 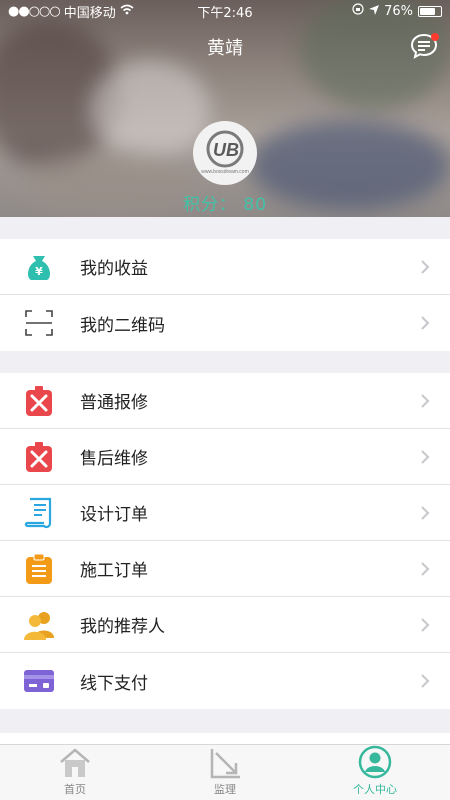 What do you see at coordinates (398, 11) in the screenshot?
I see `battery-percent: 76%` at bounding box center [398, 11].